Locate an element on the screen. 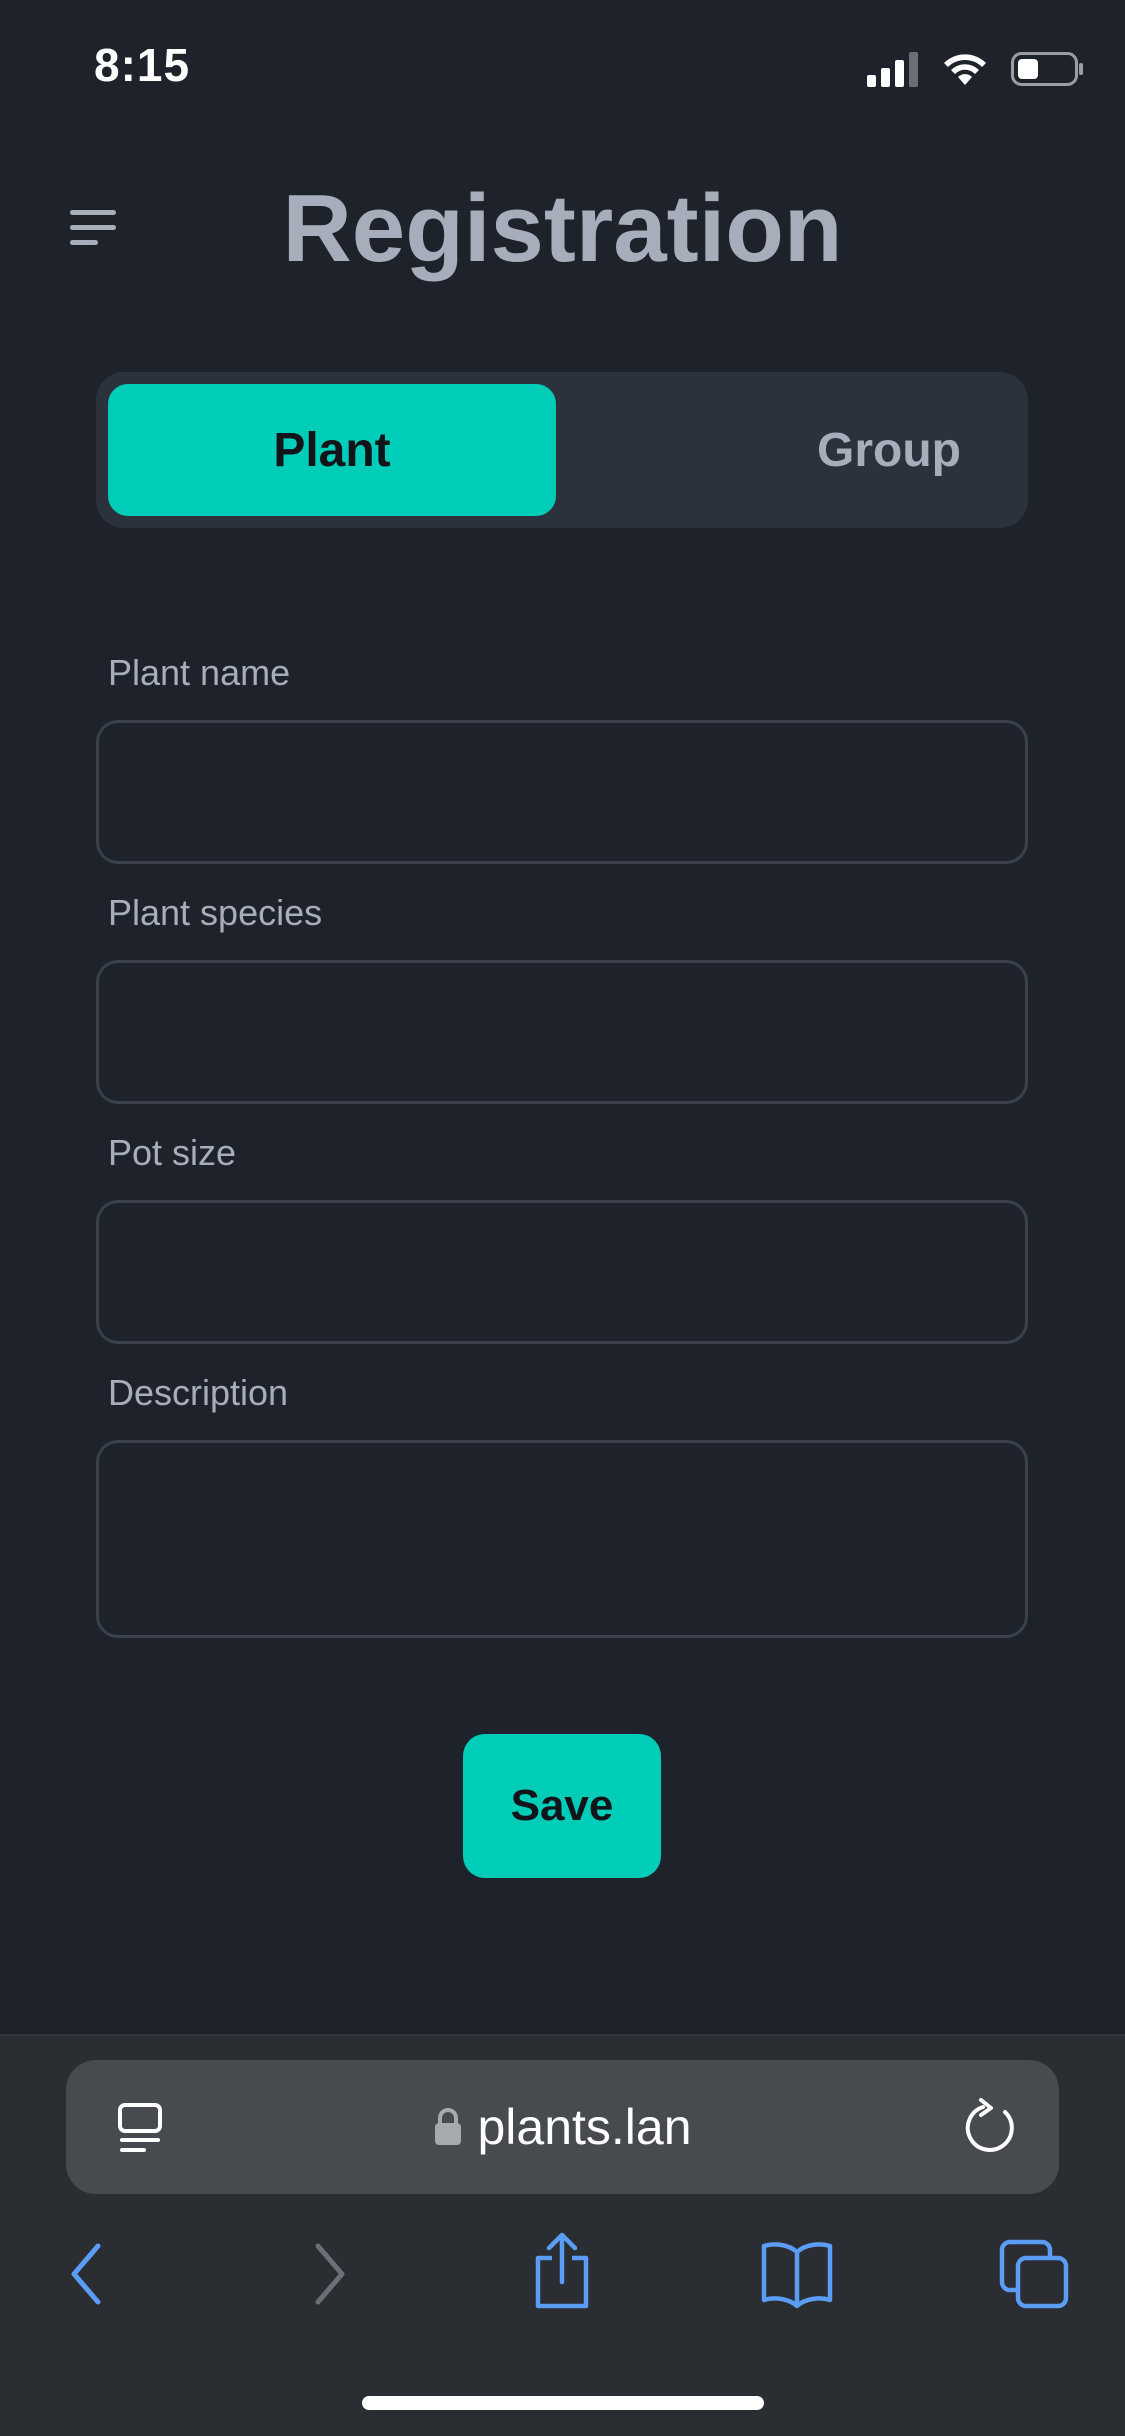  status-time: 8:15 is located at coordinates (142, 65).